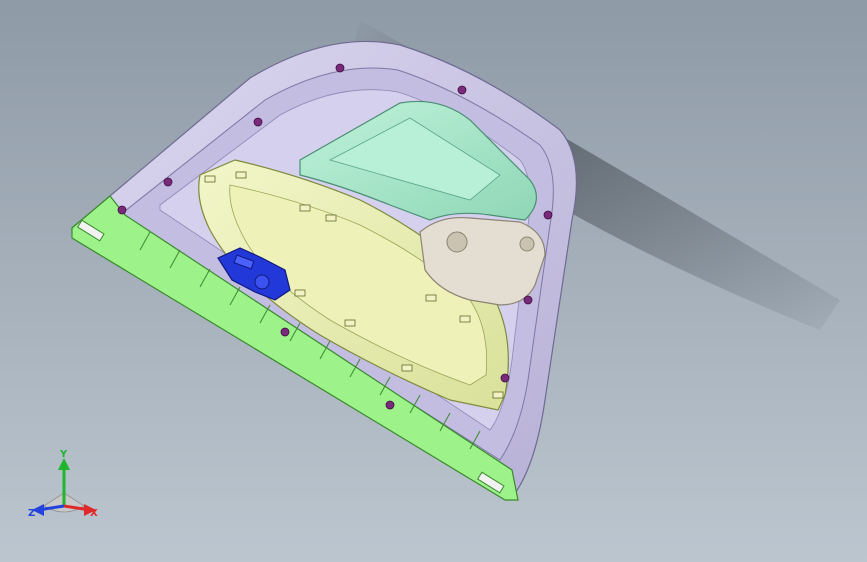 Image resolution: width=867 pixels, height=562 pixels. What do you see at coordinates (64, 488) in the screenshot?
I see `orientation-triad: Y X Z` at bounding box center [64, 488].